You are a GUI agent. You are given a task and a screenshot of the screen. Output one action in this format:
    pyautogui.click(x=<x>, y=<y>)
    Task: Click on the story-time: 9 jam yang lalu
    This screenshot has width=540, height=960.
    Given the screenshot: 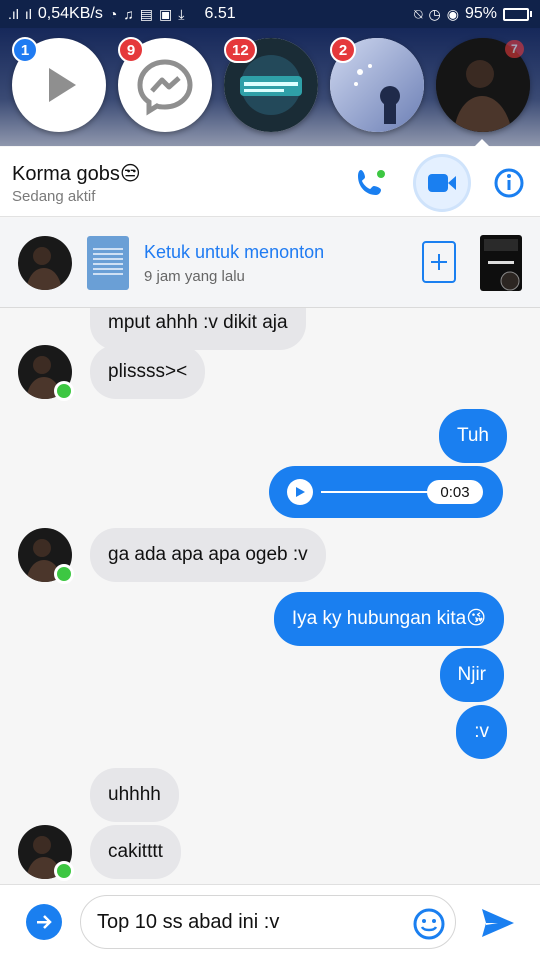 What is the action you would take?
    pyautogui.click(x=194, y=276)
    